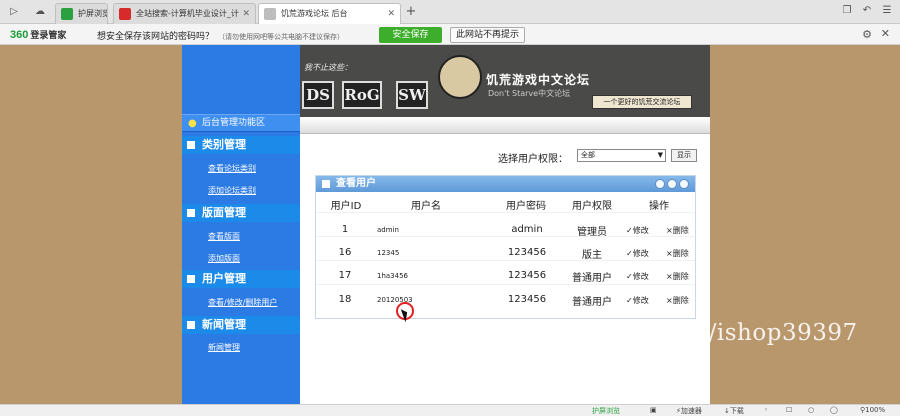 Image resolution: width=900 pixels, height=416 pixels. Describe the element at coordinates (766, 410) in the screenshot. I see `status-icon: ◦` at that location.